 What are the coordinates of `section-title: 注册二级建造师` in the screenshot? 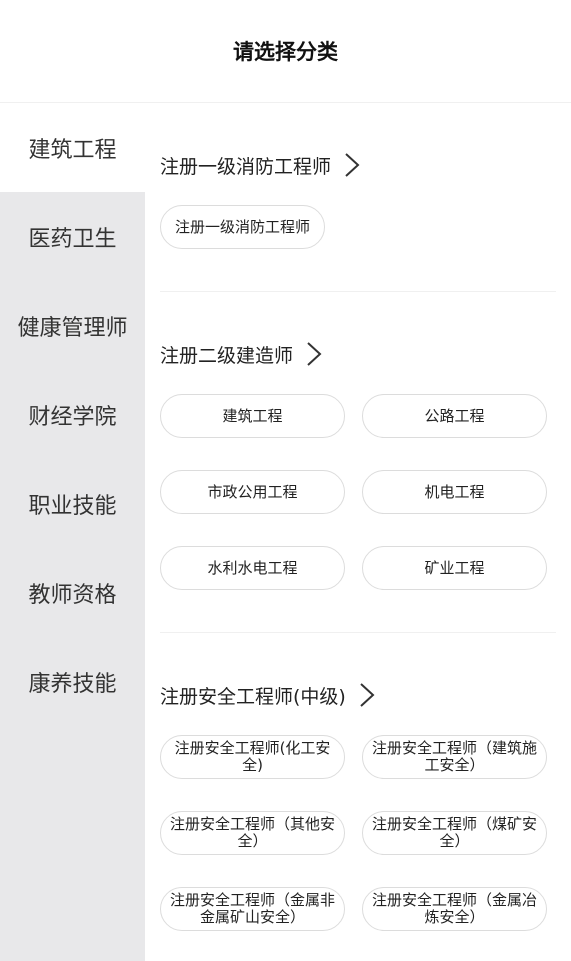 It's located at (227, 355).